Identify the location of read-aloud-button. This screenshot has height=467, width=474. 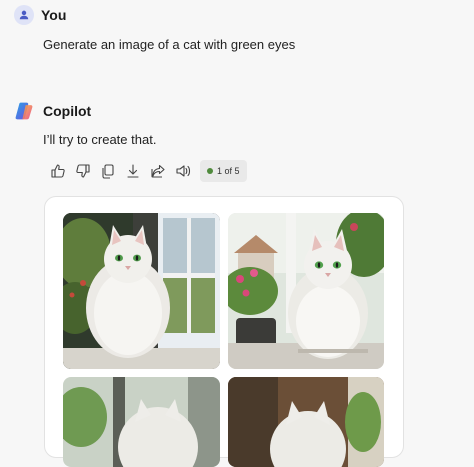
(183, 171).